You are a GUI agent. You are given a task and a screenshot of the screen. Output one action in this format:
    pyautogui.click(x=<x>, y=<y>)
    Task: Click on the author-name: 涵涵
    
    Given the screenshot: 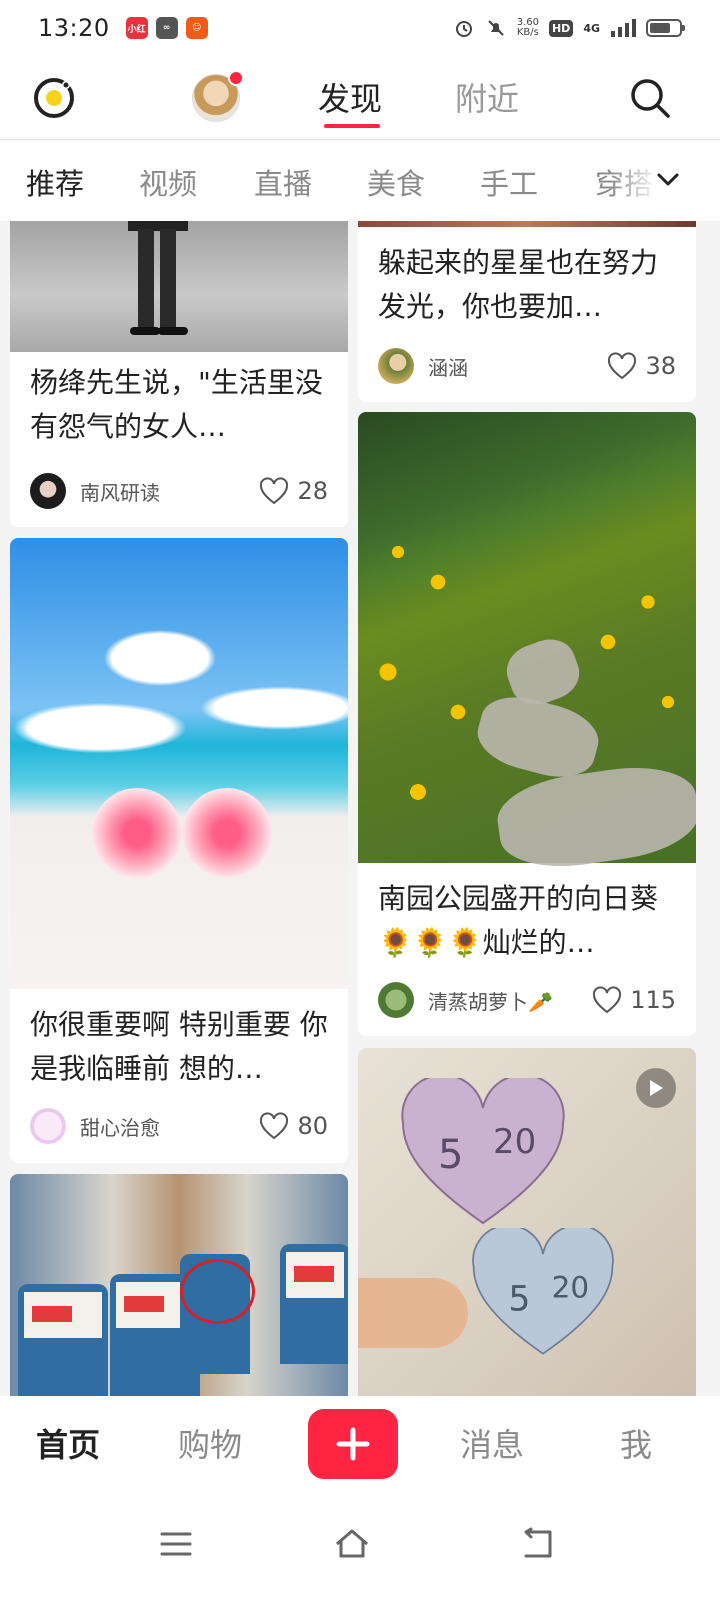 What is the action you would take?
    pyautogui.click(x=448, y=366)
    